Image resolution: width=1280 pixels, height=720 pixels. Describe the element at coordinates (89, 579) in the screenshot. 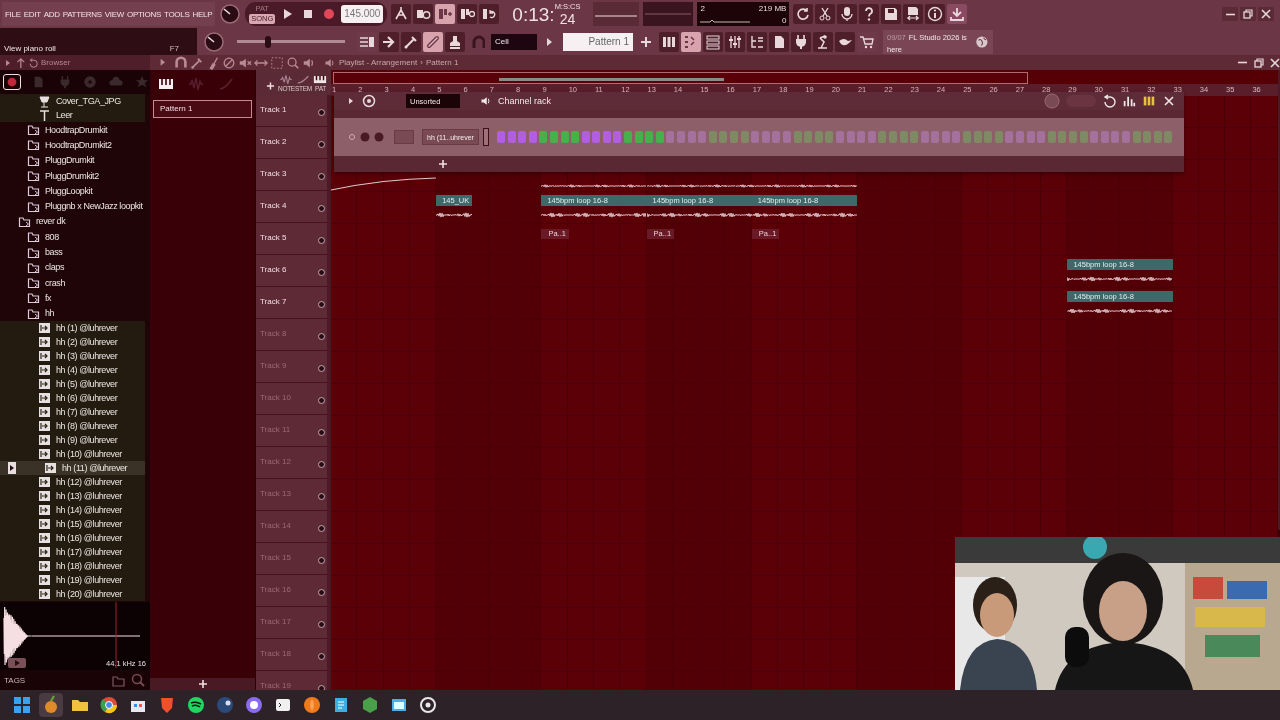

I see `item-name: hh (19) @luhrever` at that location.